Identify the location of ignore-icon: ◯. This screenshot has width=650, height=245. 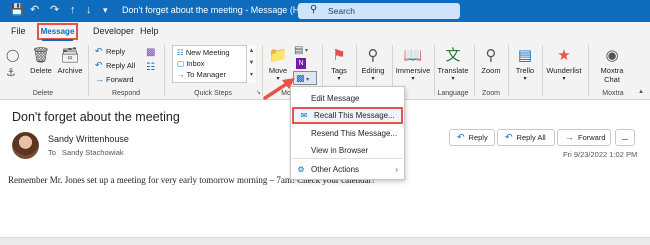
(12, 55).